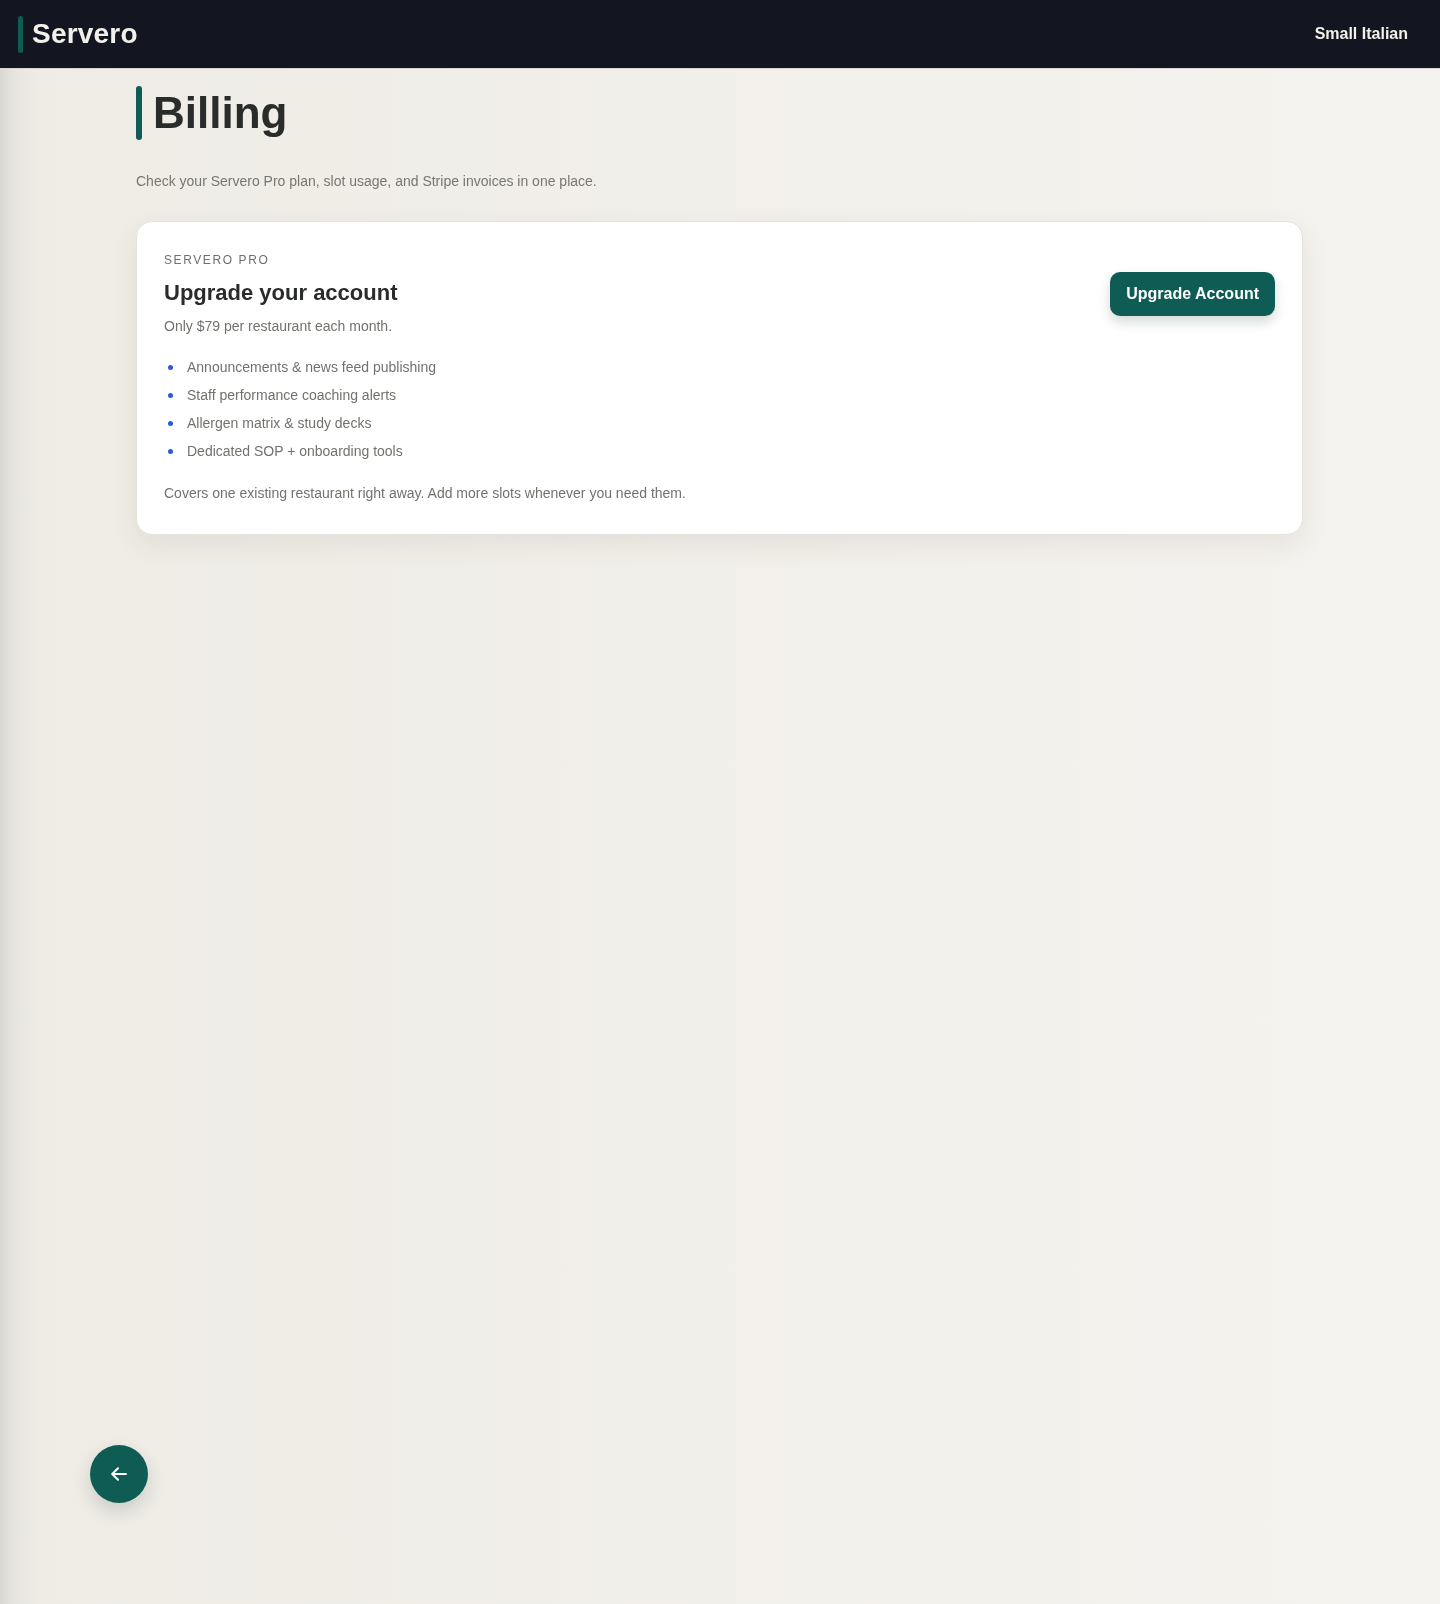 This screenshot has width=1440, height=1604. What do you see at coordinates (425, 493) in the screenshot?
I see `plan-note: Covers one existing restaurant right away. Add more slots whenever you need them.` at bounding box center [425, 493].